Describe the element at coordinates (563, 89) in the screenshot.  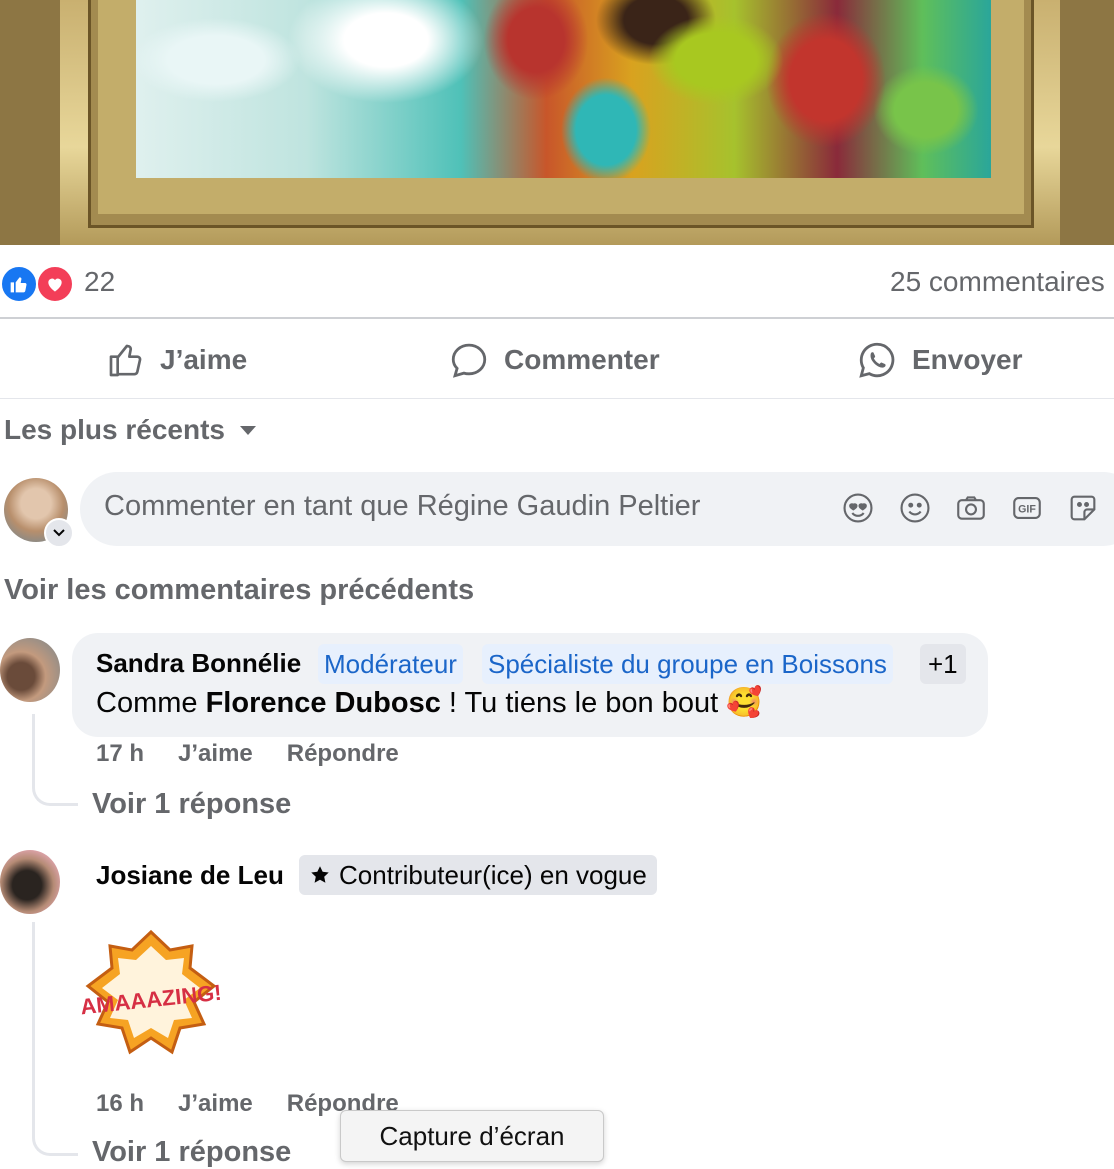
I see `painting-canvas` at that location.